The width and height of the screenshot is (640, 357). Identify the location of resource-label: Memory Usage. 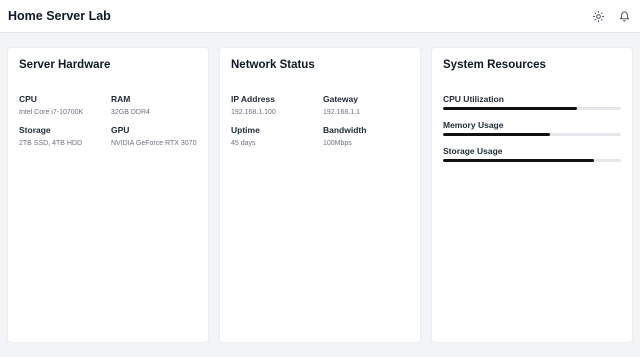
(473, 125).